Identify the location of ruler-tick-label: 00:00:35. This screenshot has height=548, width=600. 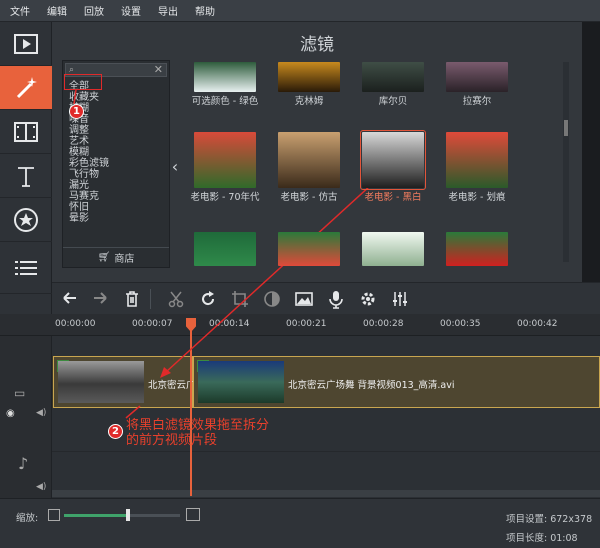
(460, 324).